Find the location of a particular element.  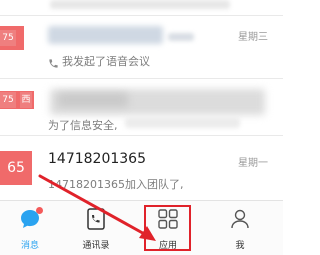

tab-label: 消息 is located at coordinates (29, 246).